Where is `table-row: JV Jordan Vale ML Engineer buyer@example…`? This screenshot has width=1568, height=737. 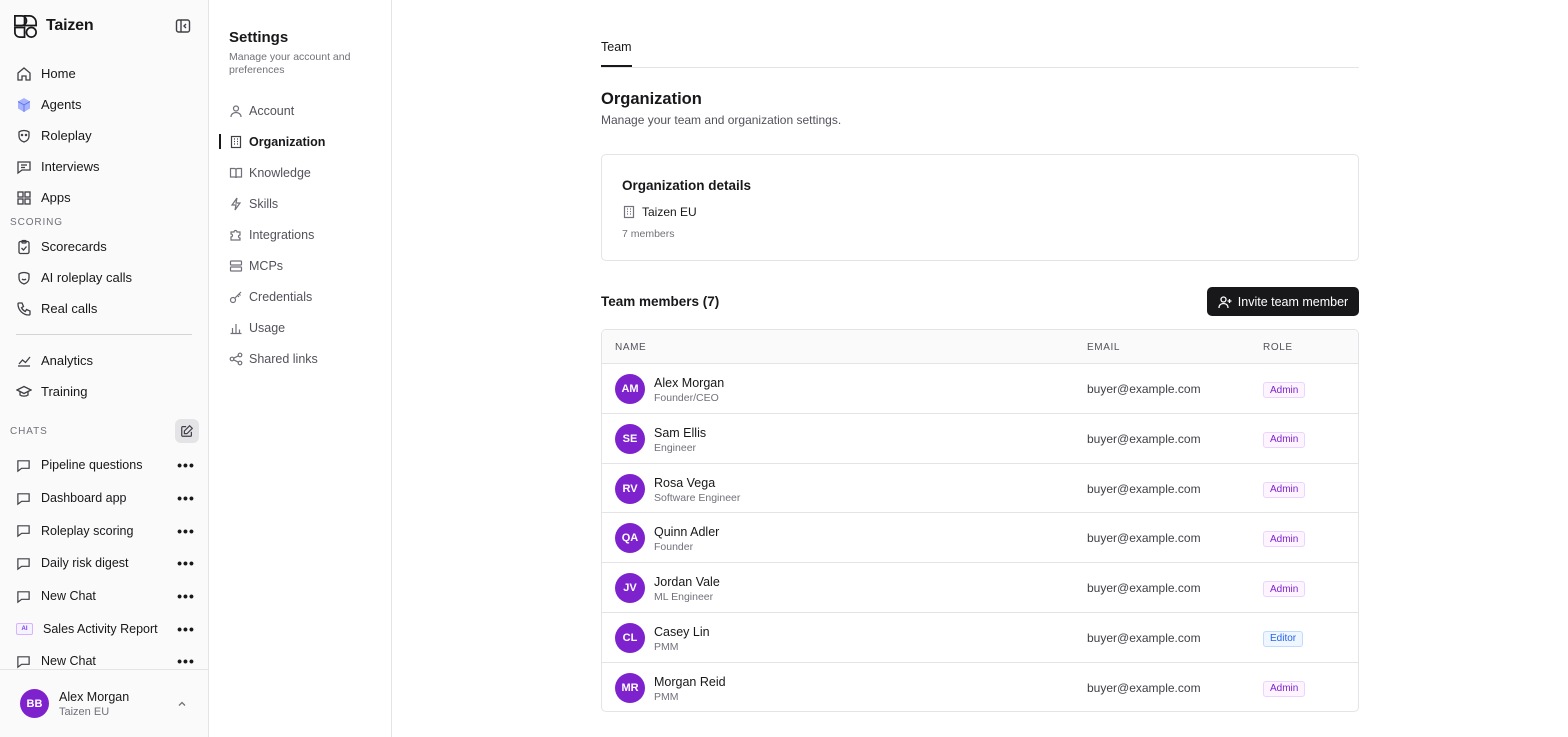
table-row: JV Jordan Vale ML Engineer buyer@example… is located at coordinates (980, 588).